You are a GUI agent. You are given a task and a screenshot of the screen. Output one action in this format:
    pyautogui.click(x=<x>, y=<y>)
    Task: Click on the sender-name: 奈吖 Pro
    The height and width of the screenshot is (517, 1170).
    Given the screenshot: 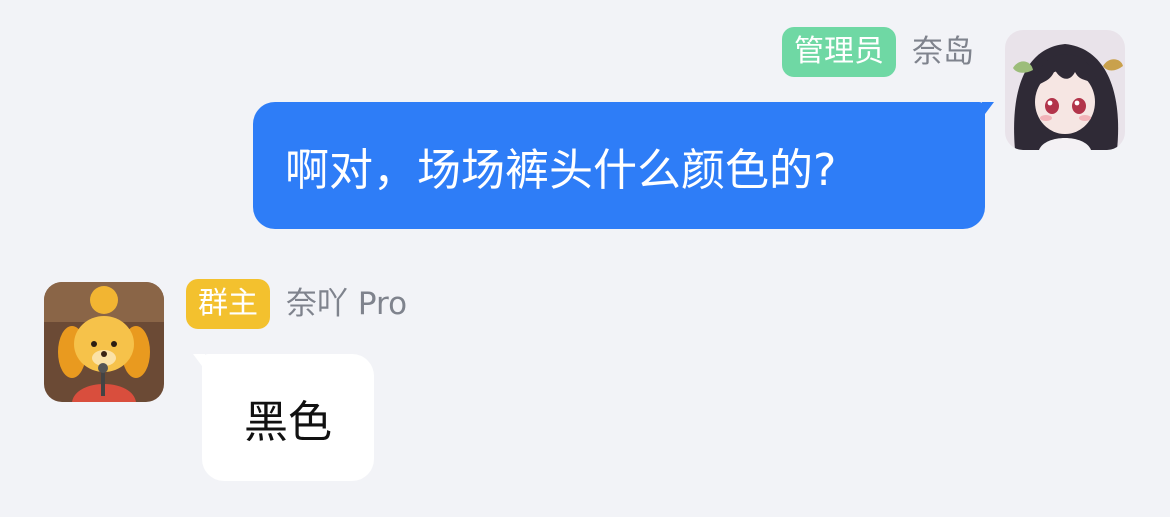 What is the action you would take?
    pyautogui.click(x=346, y=304)
    